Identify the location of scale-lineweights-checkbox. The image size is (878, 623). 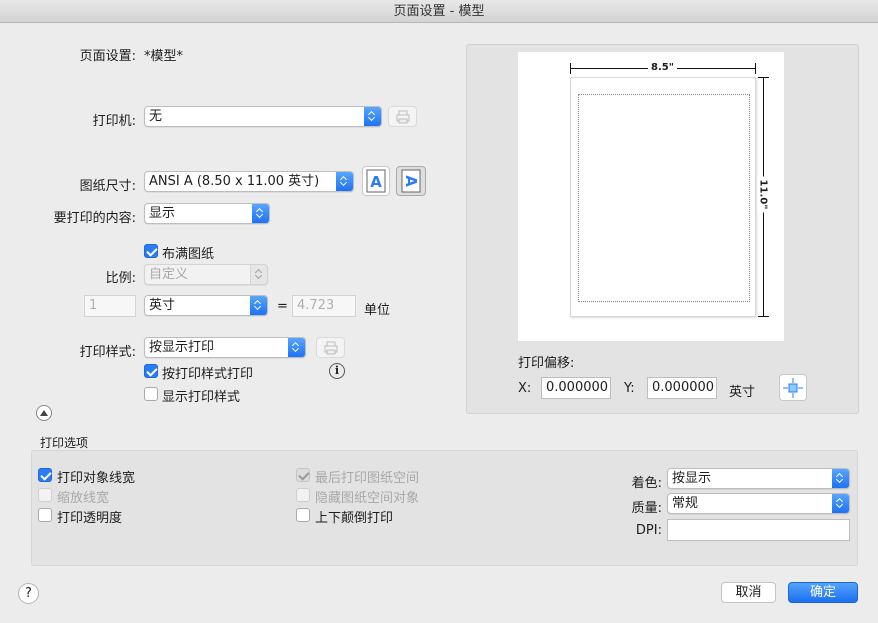
(45, 495).